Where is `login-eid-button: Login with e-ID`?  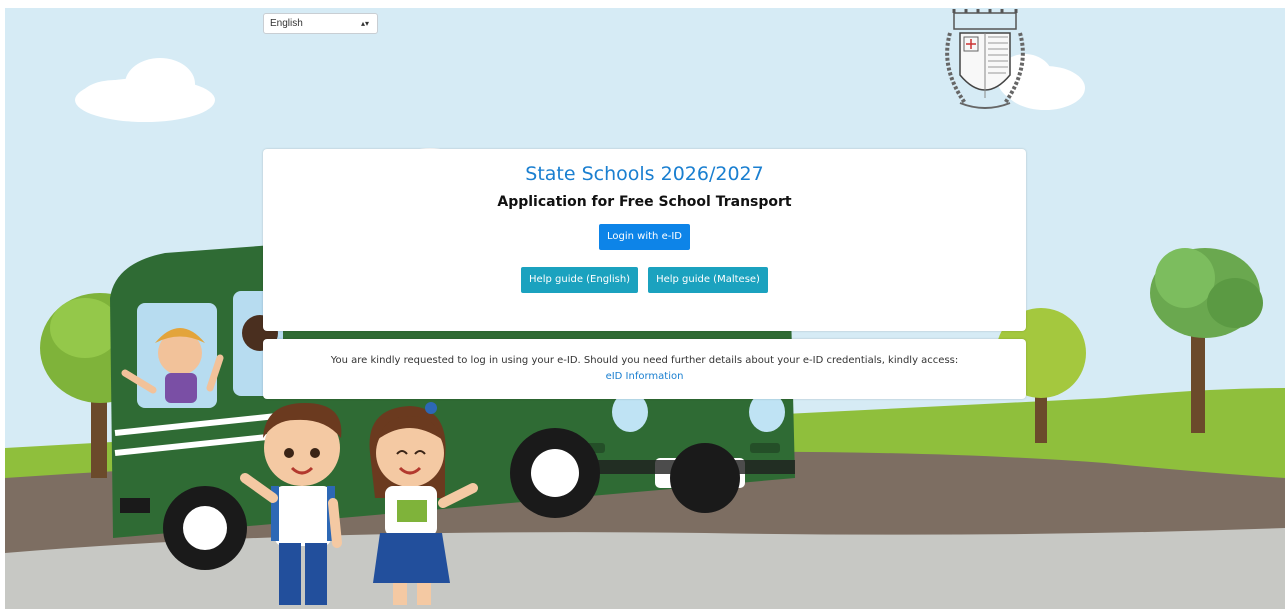 login-eid-button: Login with e-ID is located at coordinates (644, 237).